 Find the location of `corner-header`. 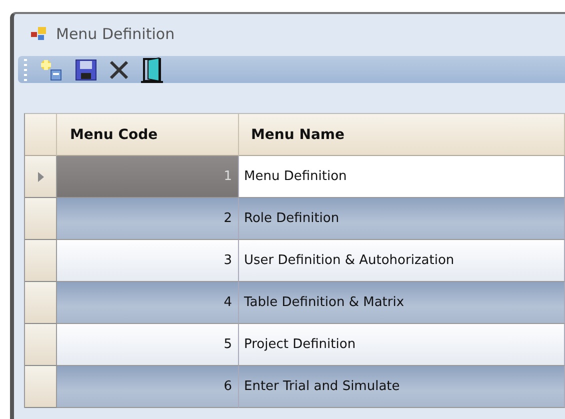

corner-header is located at coordinates (41, 135).